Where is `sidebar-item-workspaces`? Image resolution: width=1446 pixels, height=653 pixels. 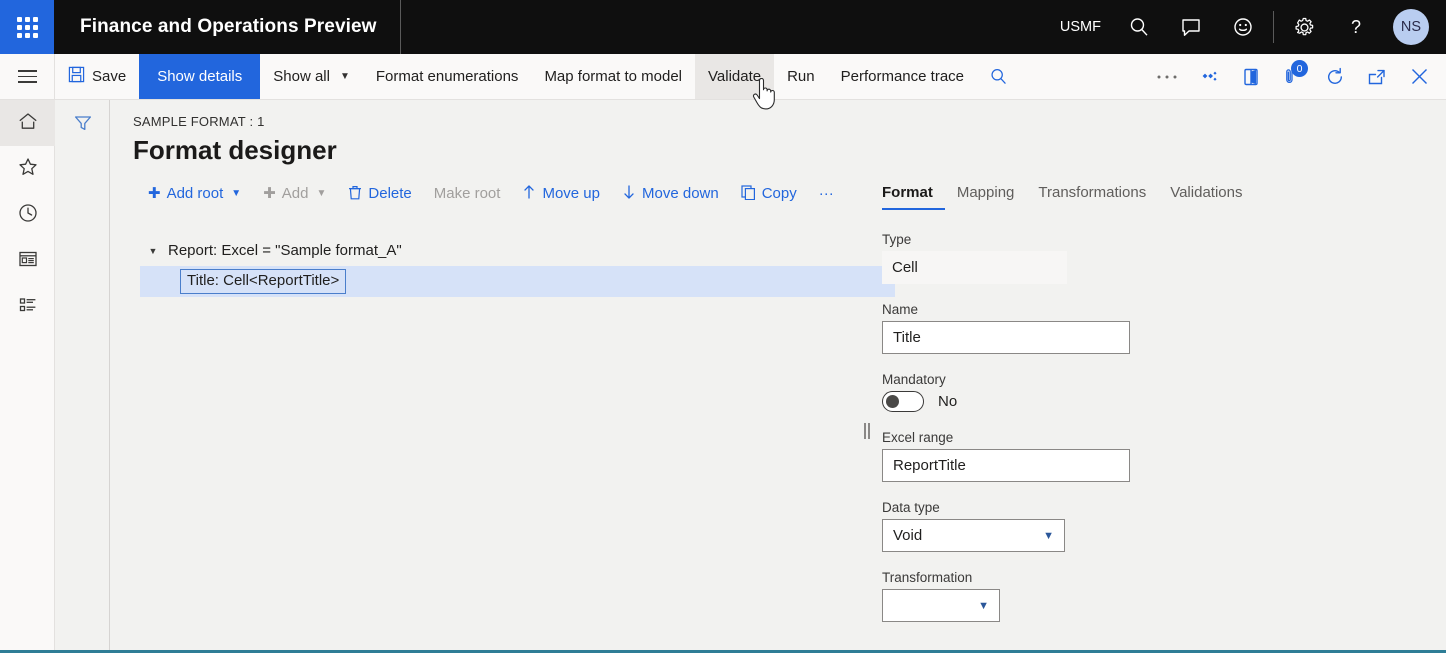
sidebar-item-workspaces is located at coordinates (27, 261).